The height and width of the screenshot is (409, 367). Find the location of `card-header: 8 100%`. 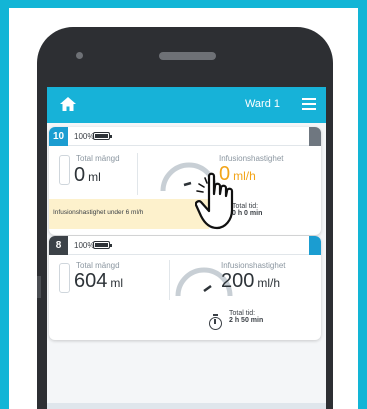

card-header: 8 100% is located at coordinates (185, 245).